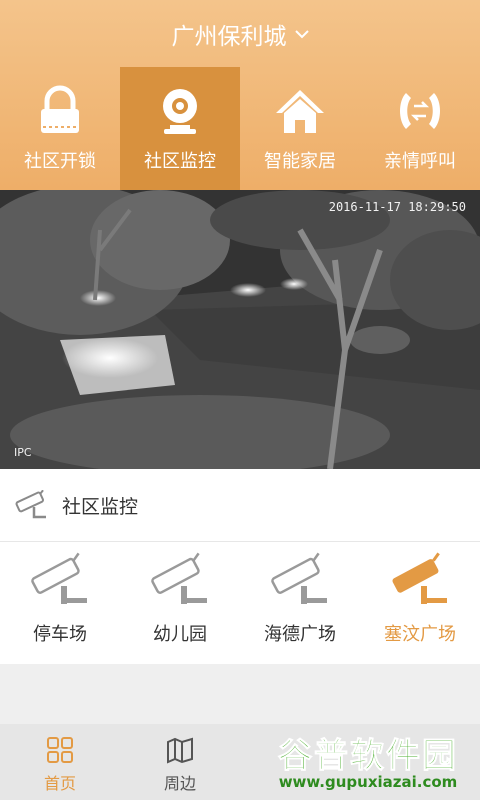 The height and width of the screenshot is (800, 480). What do you see at coordinates (179, 783) in the screenshot?
I see `tab-label: 周边` at bounding box center [179, 783].